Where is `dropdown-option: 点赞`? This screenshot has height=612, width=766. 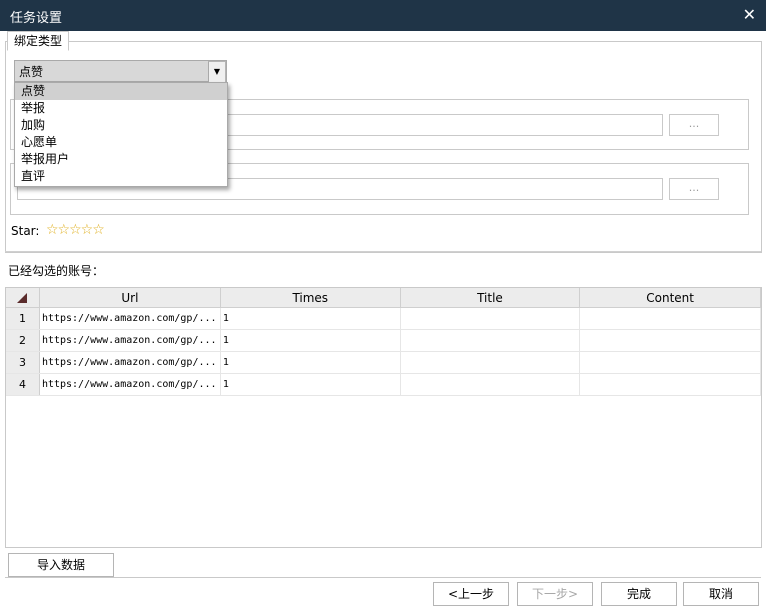 dropdown-option: 点赞 is located at coordinates (121, 91).